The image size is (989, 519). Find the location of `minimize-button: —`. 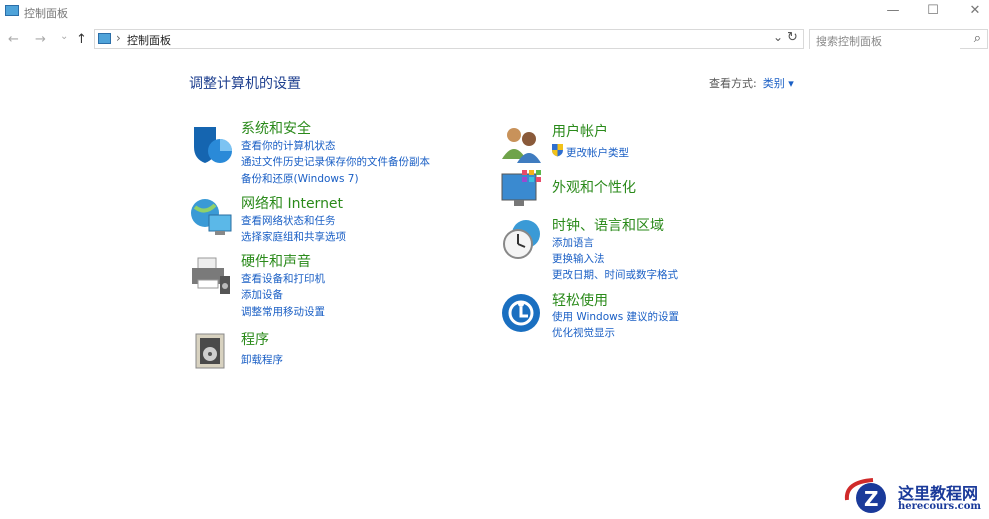

minimize-button: — is located at coordinates (893, 12).